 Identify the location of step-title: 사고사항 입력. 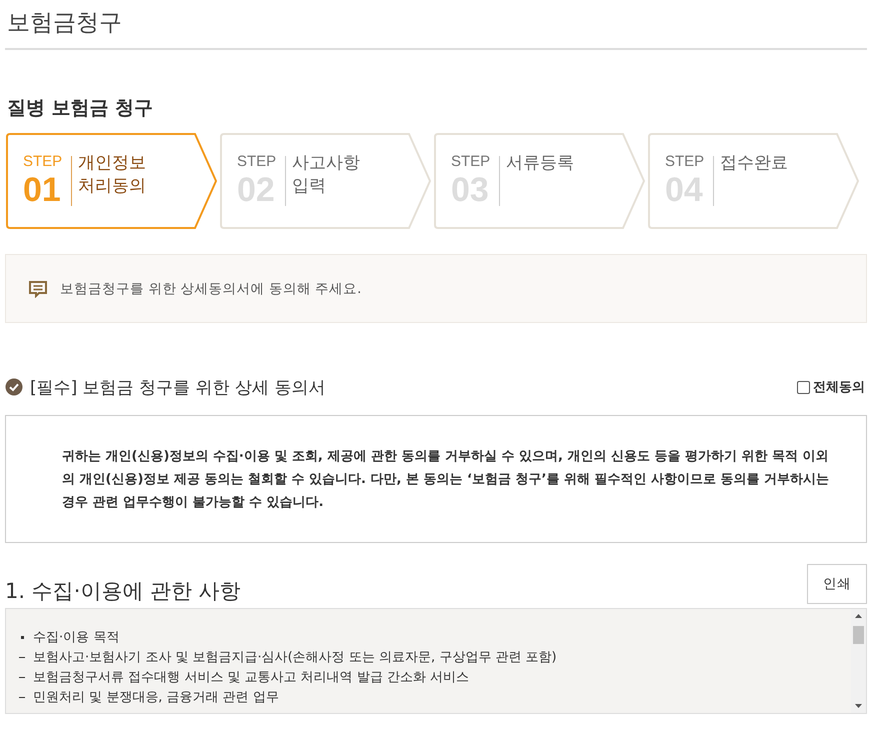
(326, 175).